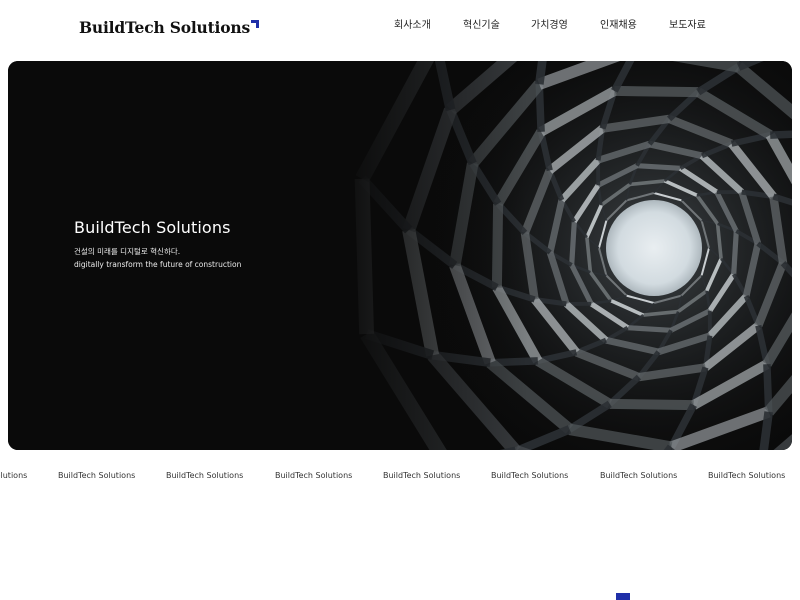 The height and width of the screenshot is (600, 800). Describe the element at coordinates (781, 134) in the screenshot. I see `tunnel-strut` at that location.